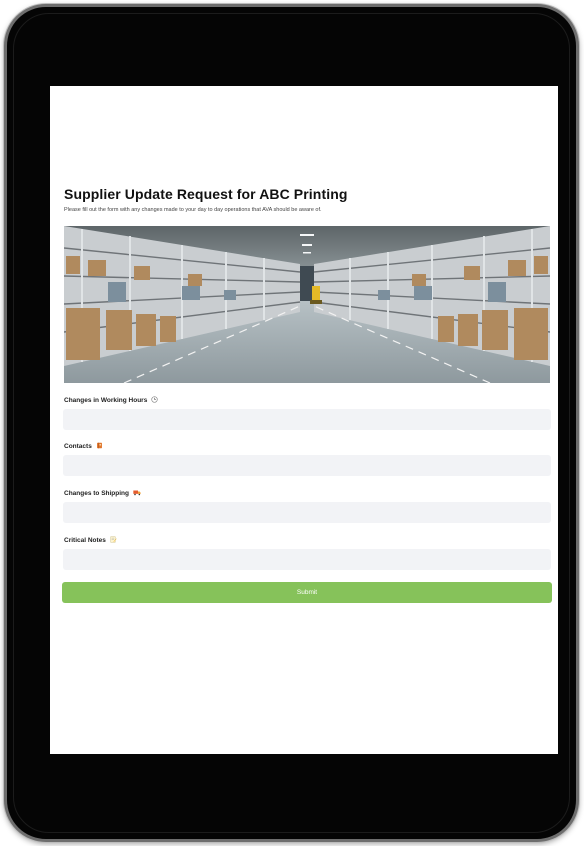 This screenshot has height=846, width=584. Describe the element at coordinates (99, 446) in the screenshot. I see `contact-book-icon` at that location.